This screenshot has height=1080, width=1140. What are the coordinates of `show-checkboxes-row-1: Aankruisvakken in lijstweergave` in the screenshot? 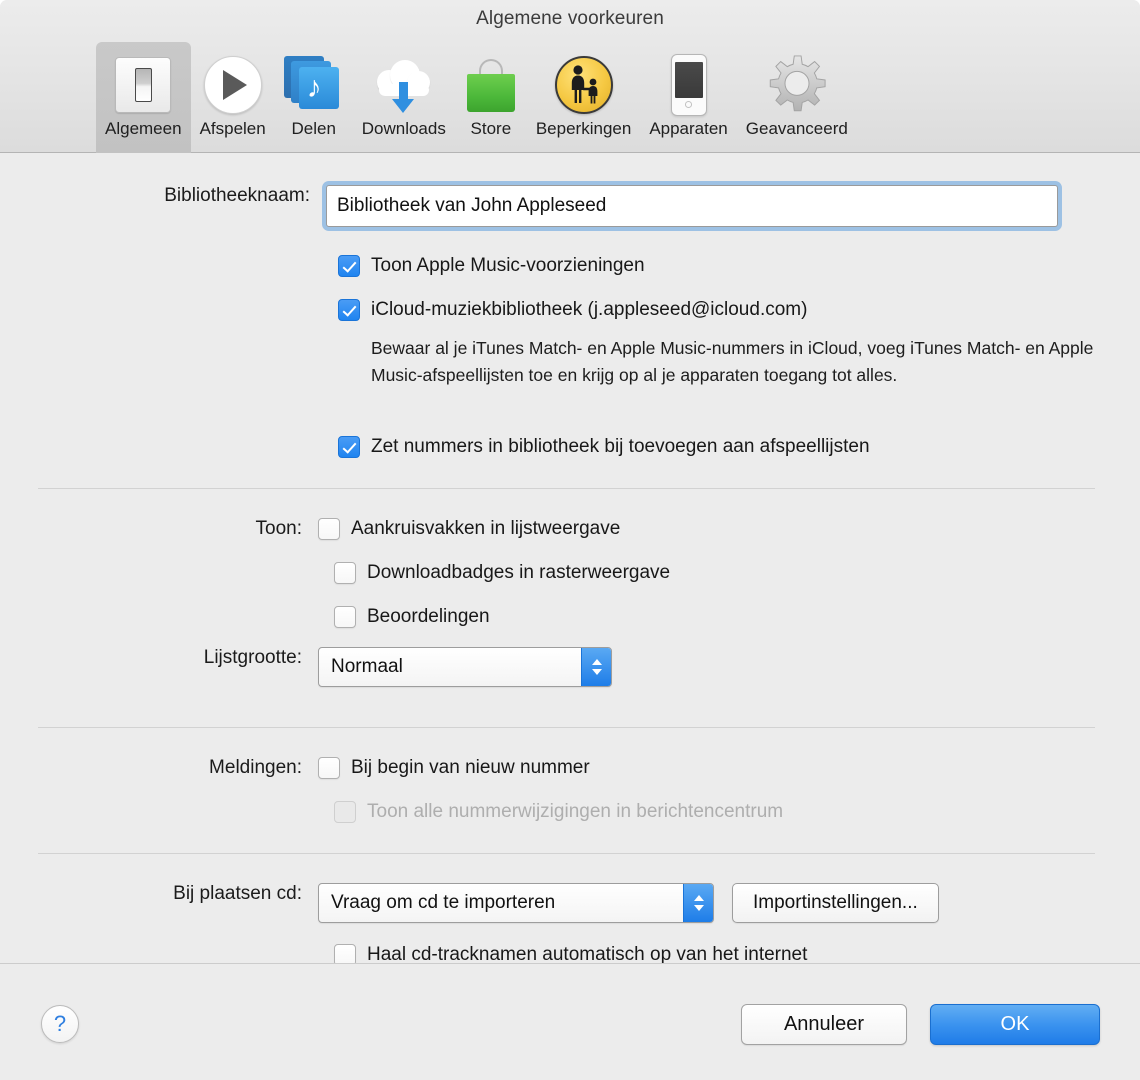 It's located at (469, 529).